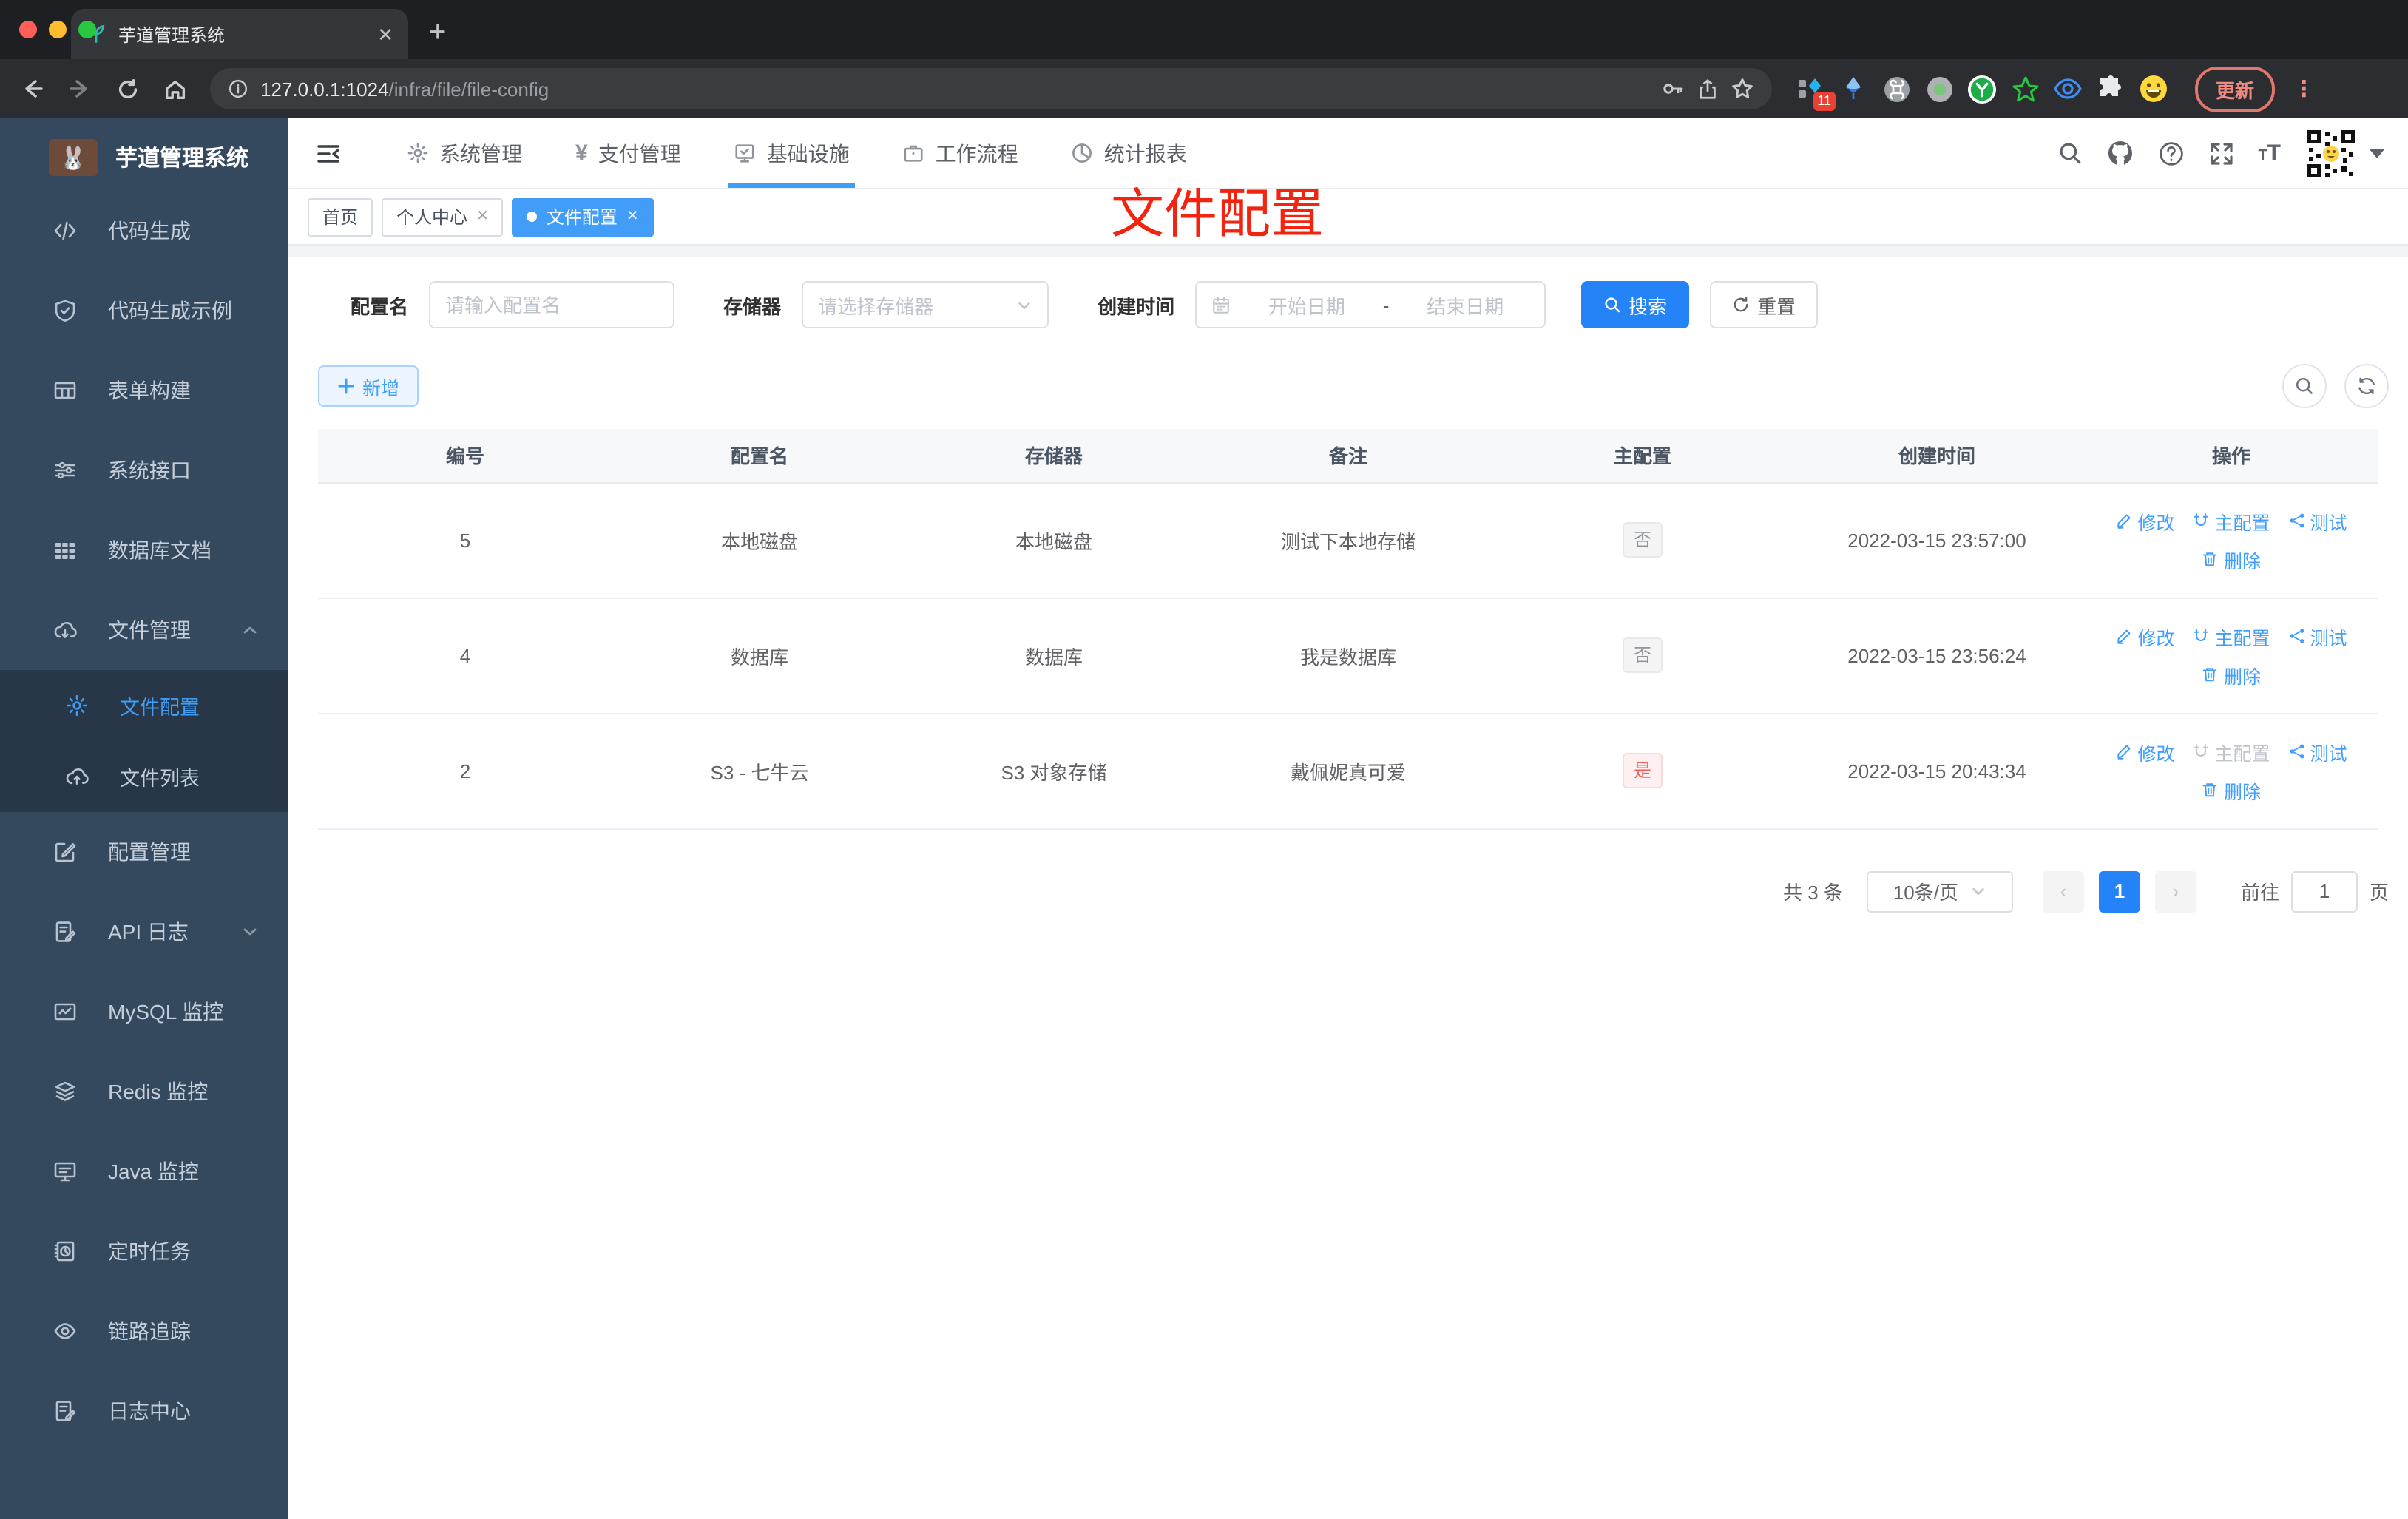 The height and width of the screenshot is (1519, 2408). I want to click on sidebar-item-file-config: 文件配置, so click(144, 705).